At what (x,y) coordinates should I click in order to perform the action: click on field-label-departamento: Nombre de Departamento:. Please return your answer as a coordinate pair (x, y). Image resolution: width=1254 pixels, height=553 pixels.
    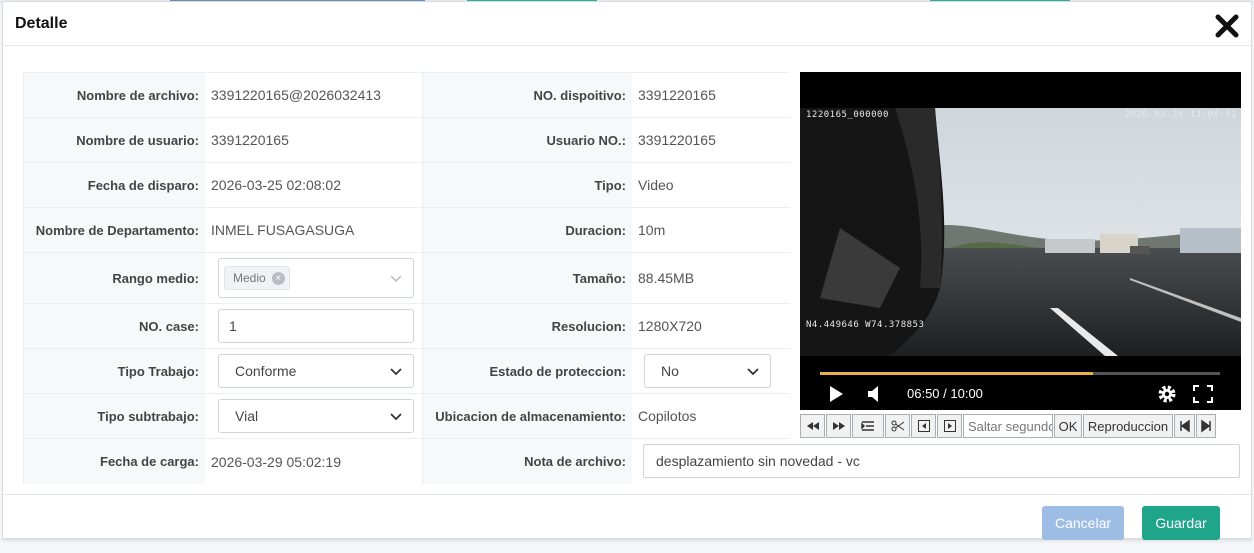
    Looking at the image, I should click on (114, 230).